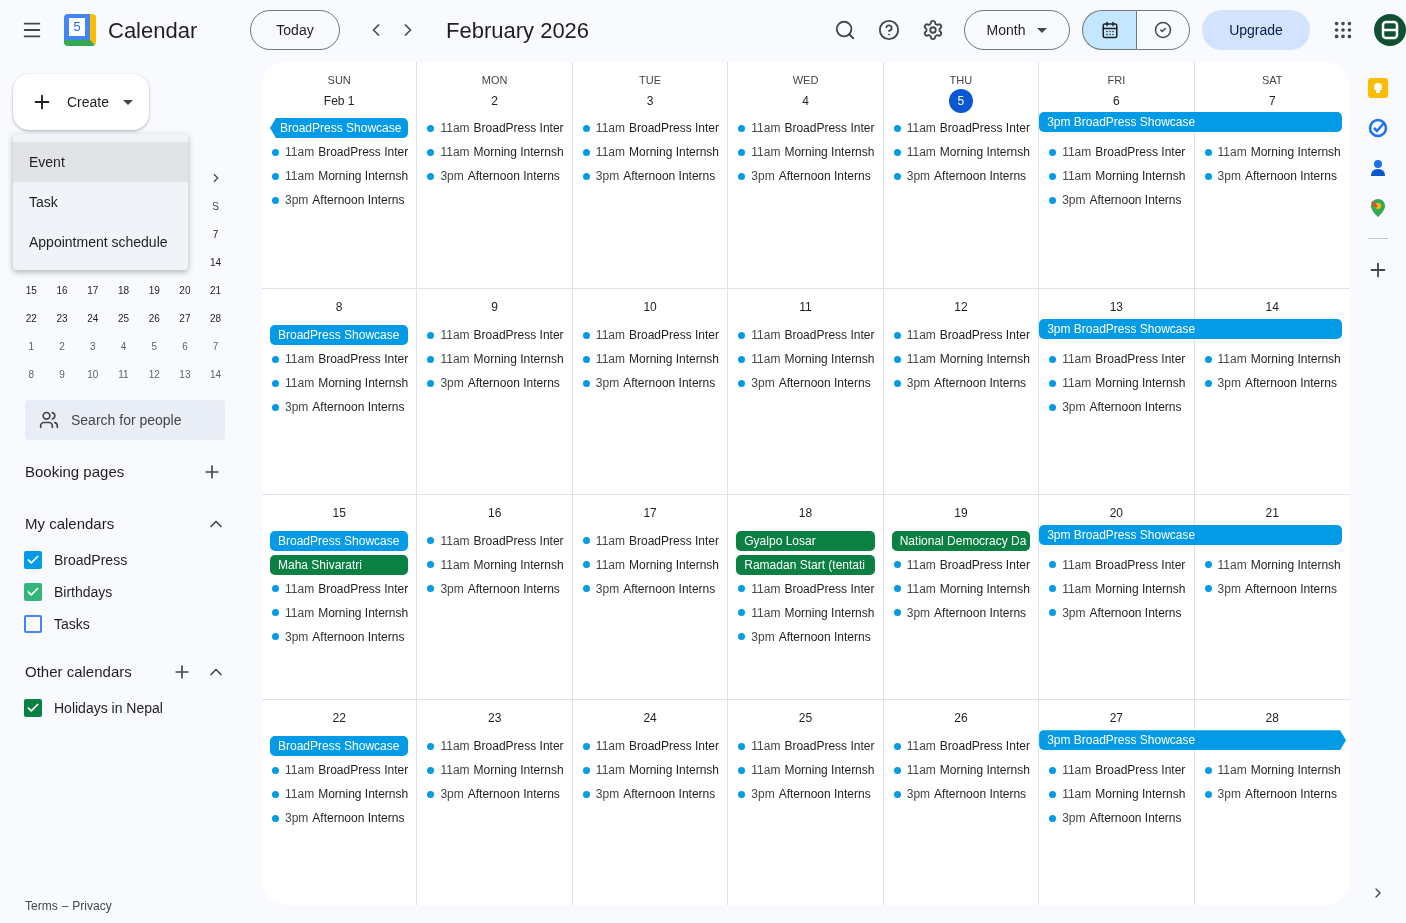 The width and height of the screenshot is (1406, 923). Describe the element at coordinates (1390, 30) in the screenshot. I see `account-avatar-icon` at that location.